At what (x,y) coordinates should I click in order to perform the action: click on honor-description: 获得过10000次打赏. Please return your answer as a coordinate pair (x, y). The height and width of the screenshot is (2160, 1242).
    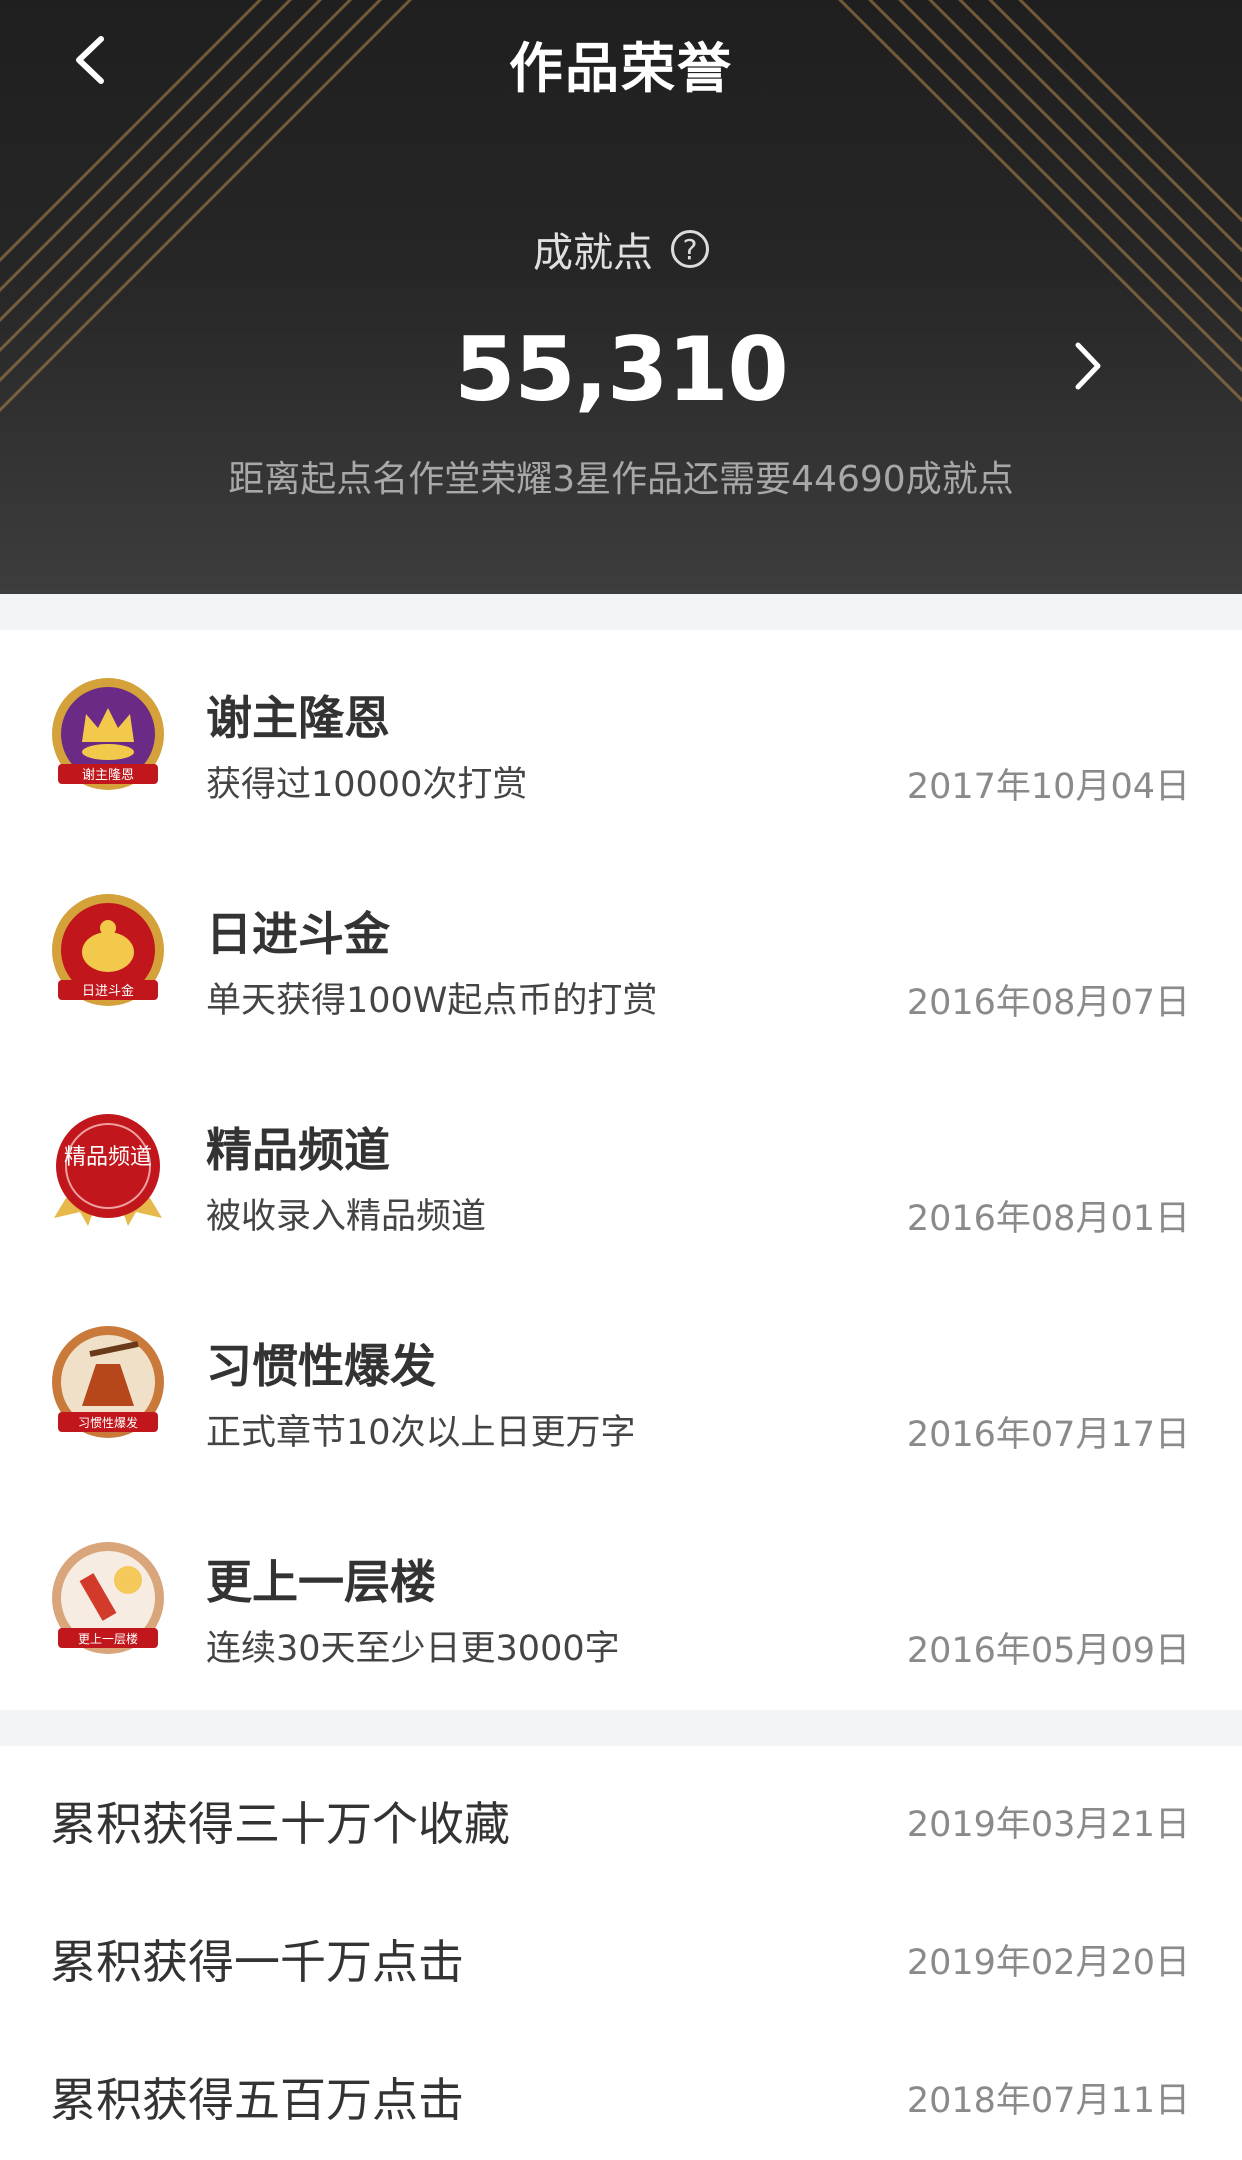
    Looking at the image, I should click on (367, 785).